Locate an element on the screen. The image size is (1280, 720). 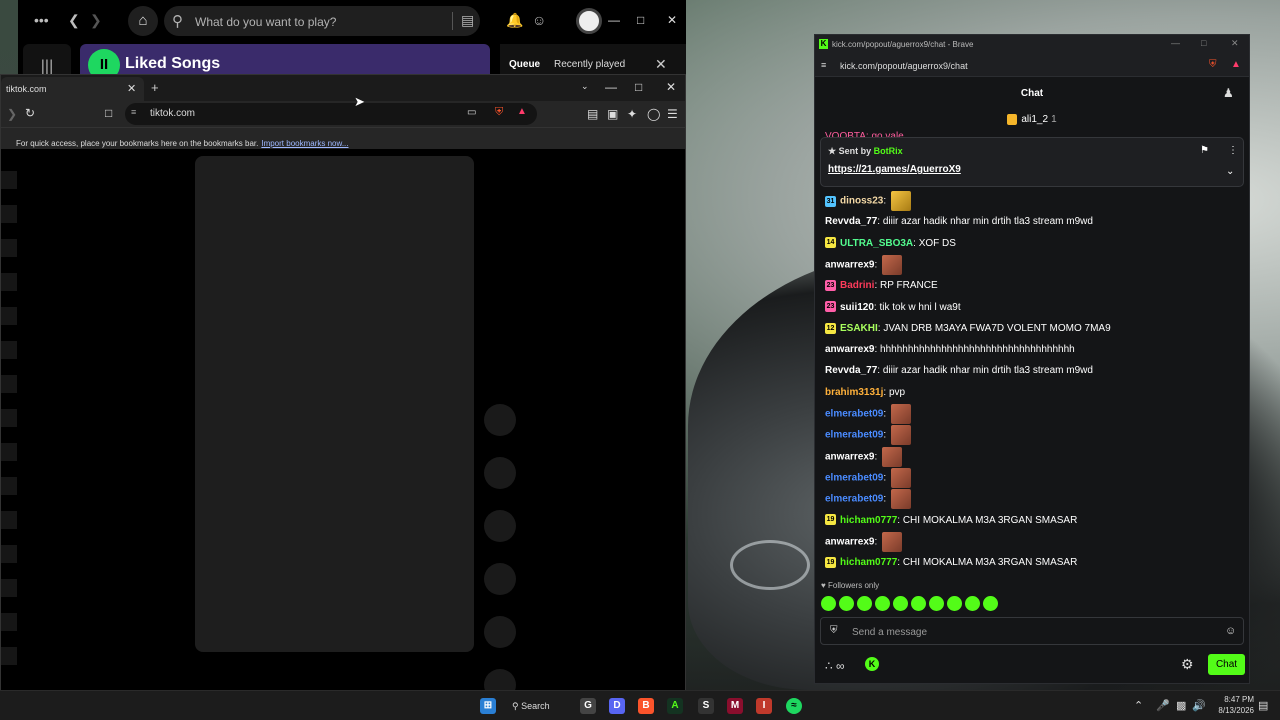
network-icon: ▩ is located at coordinates (1181, 705).